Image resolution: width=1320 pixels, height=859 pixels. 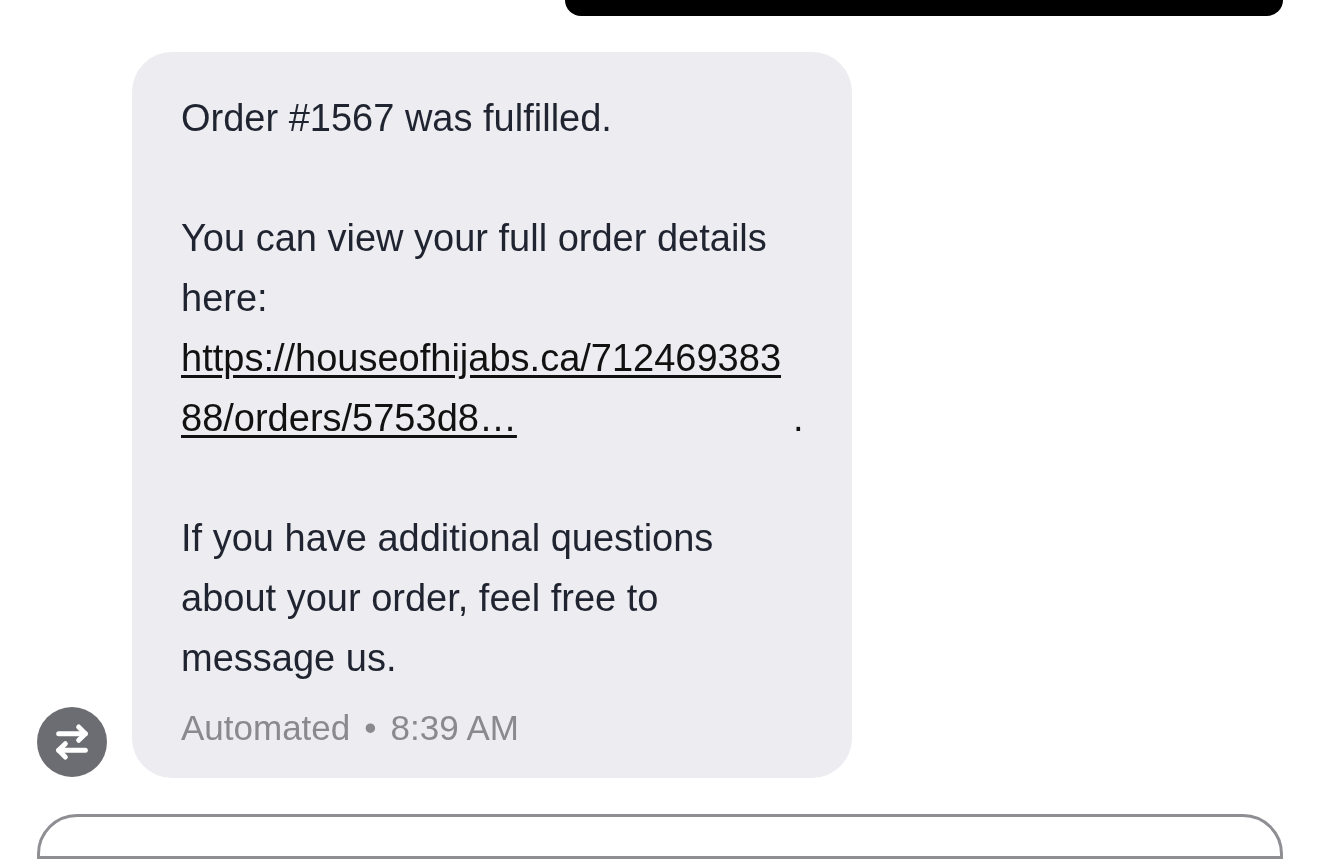 I want to click on message-text: Order #1567 was fulfilled., so click(x=397, y=119).